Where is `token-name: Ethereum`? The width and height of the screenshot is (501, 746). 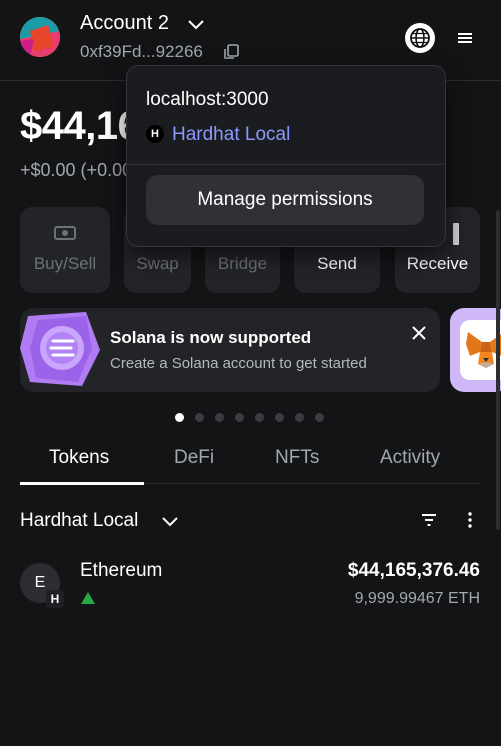
token-name: Ethereum is located at coordinates (121, 570).